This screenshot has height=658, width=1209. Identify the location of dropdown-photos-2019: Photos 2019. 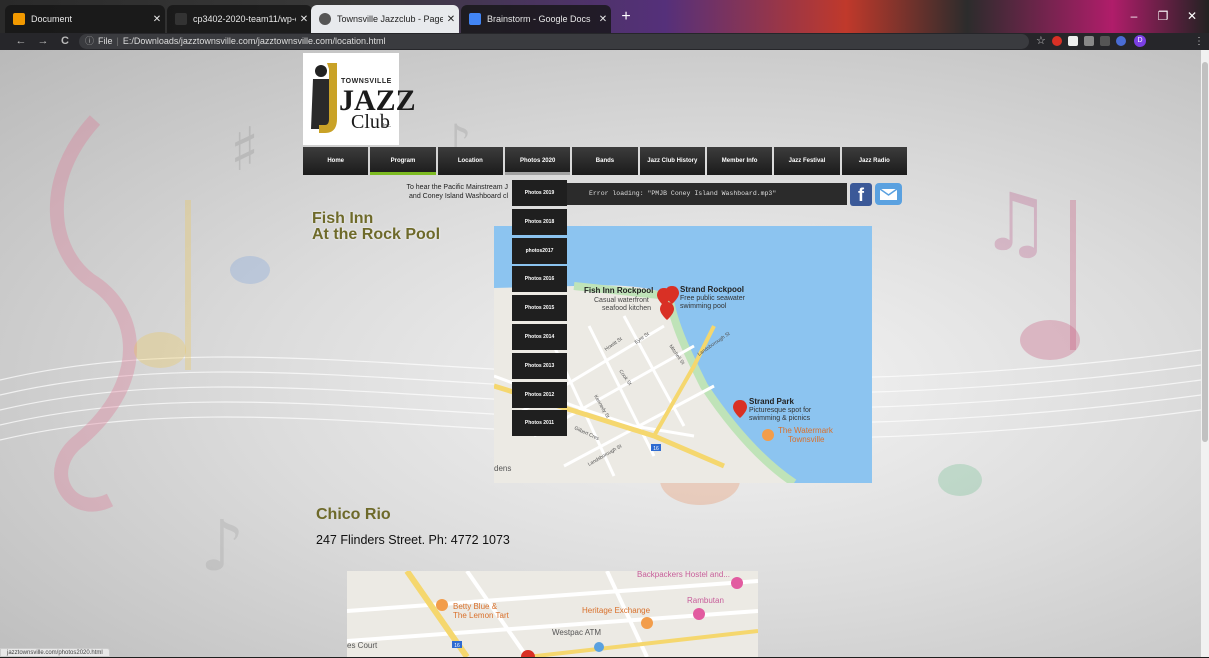
(539, 193).